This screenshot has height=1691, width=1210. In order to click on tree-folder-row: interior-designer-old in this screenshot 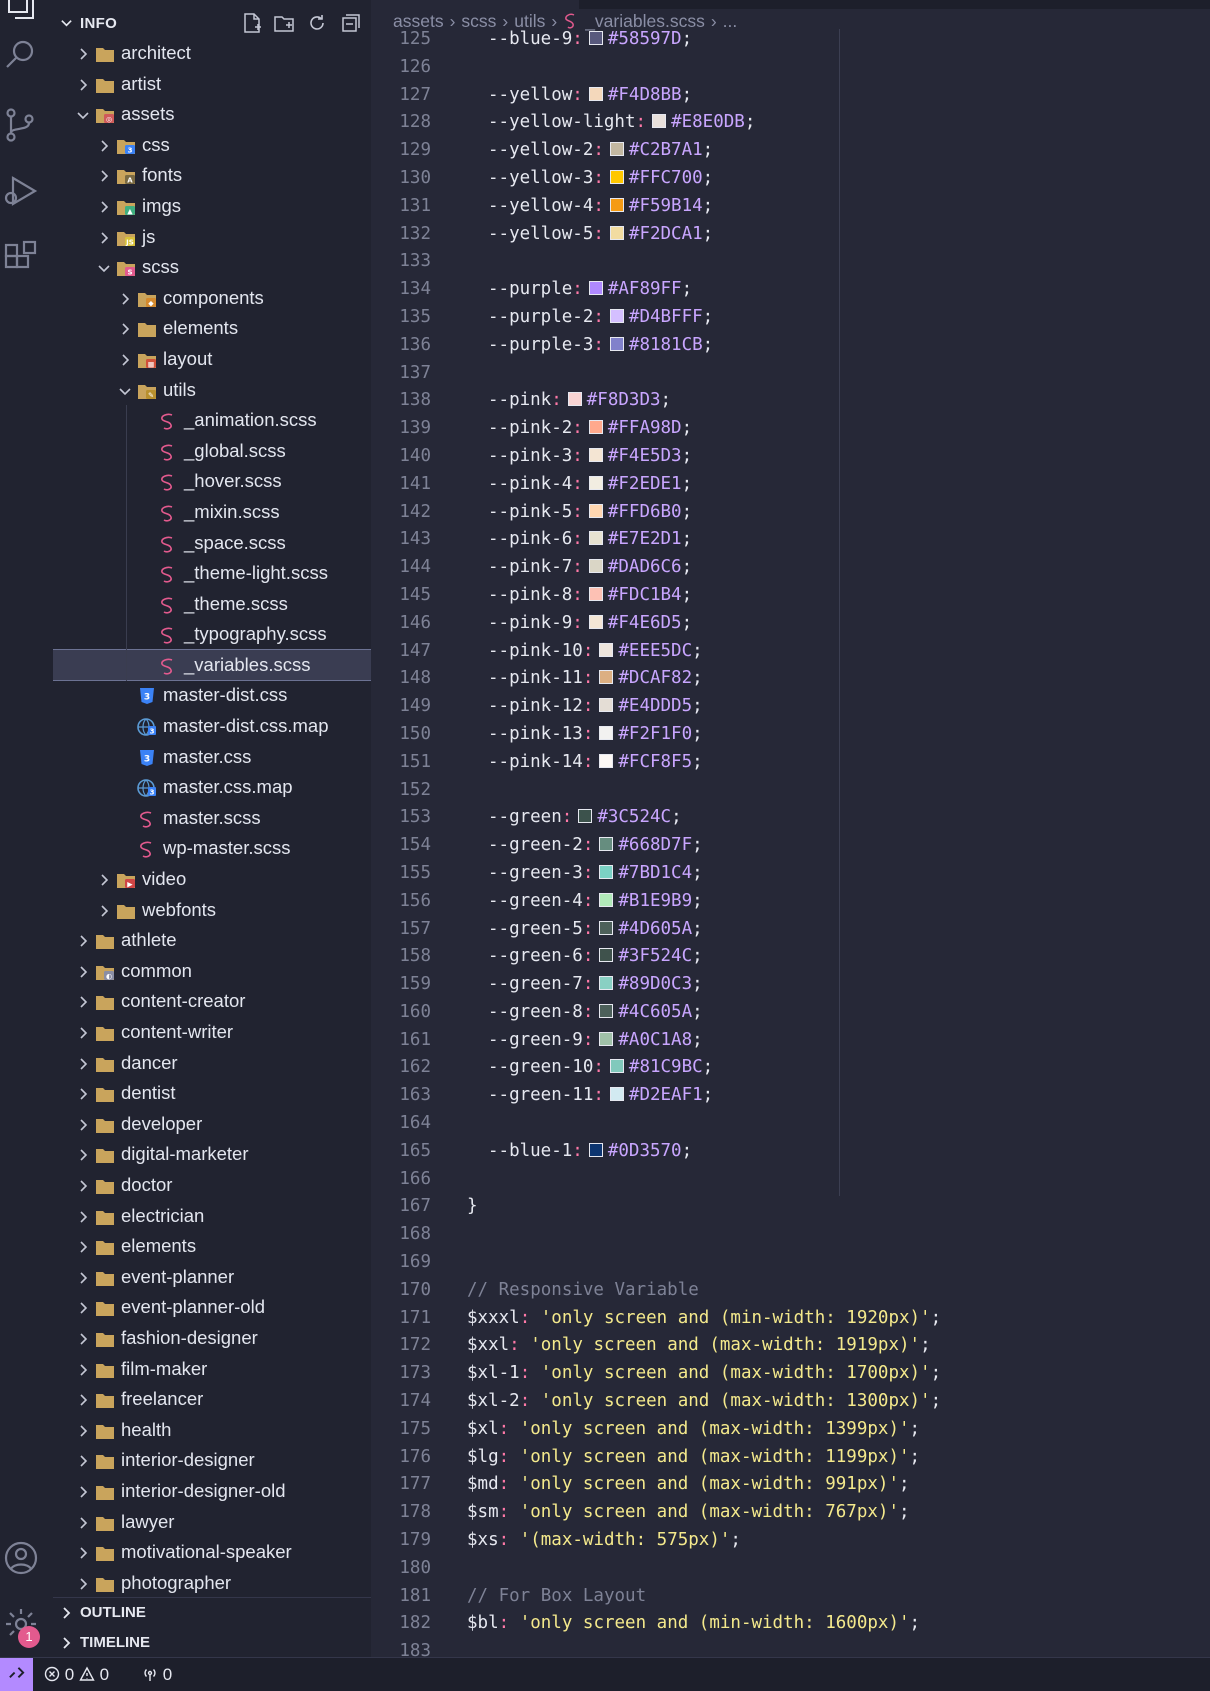, I will do `click(212, 1491)`.